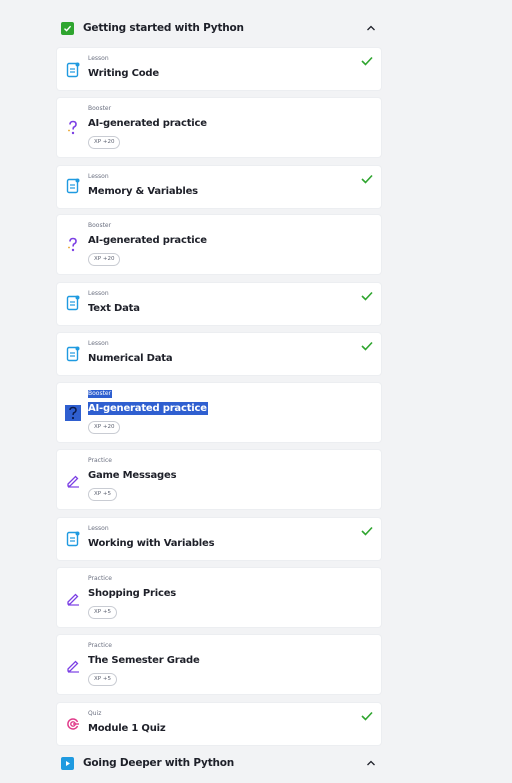  What do you see at coordinates (219, 304) in the screenshot?
I see `list-item-text-data: Lesson Text Data` at bounding box center [219, 304].